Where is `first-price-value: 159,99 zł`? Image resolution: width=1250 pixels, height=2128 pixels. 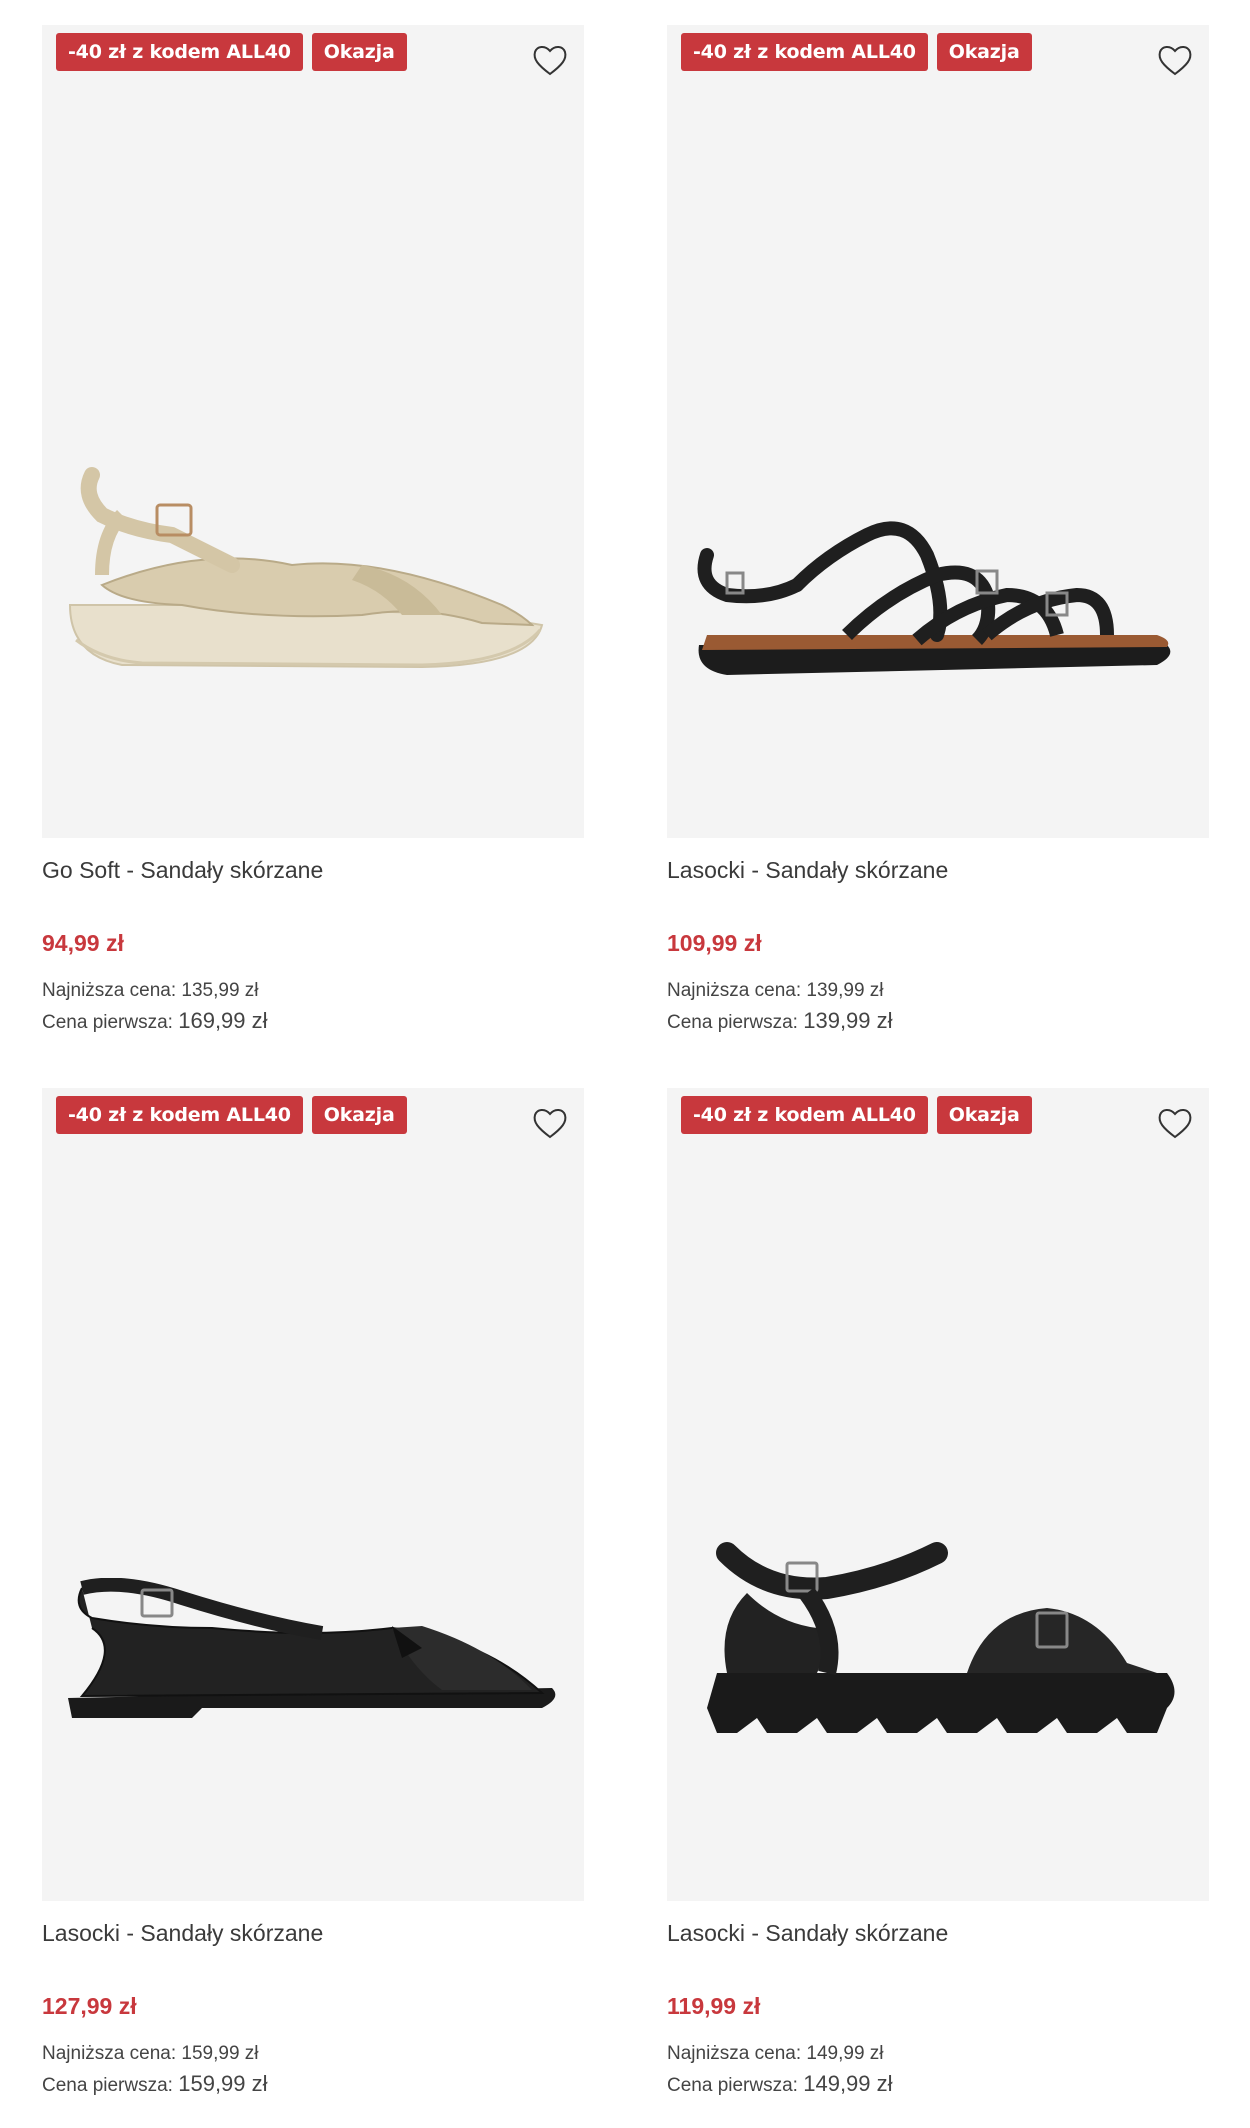 first-price-value: 159,99 zł is located at coordinates (223, 2083).